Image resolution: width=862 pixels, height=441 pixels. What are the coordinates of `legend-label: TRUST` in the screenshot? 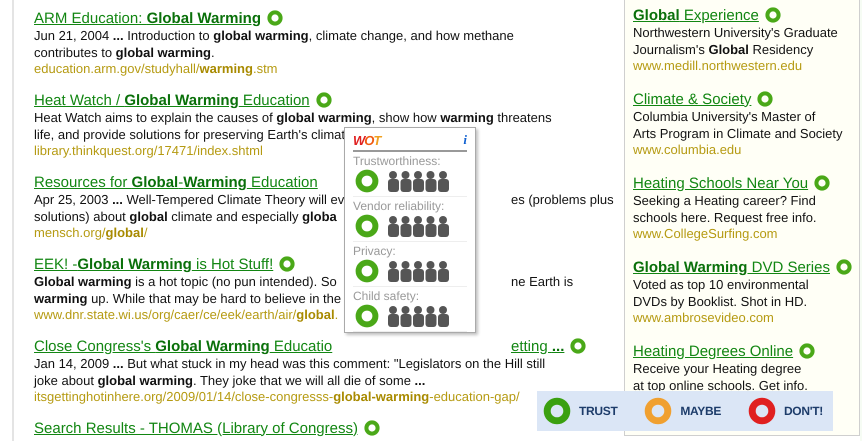 It's located at (598, 411).